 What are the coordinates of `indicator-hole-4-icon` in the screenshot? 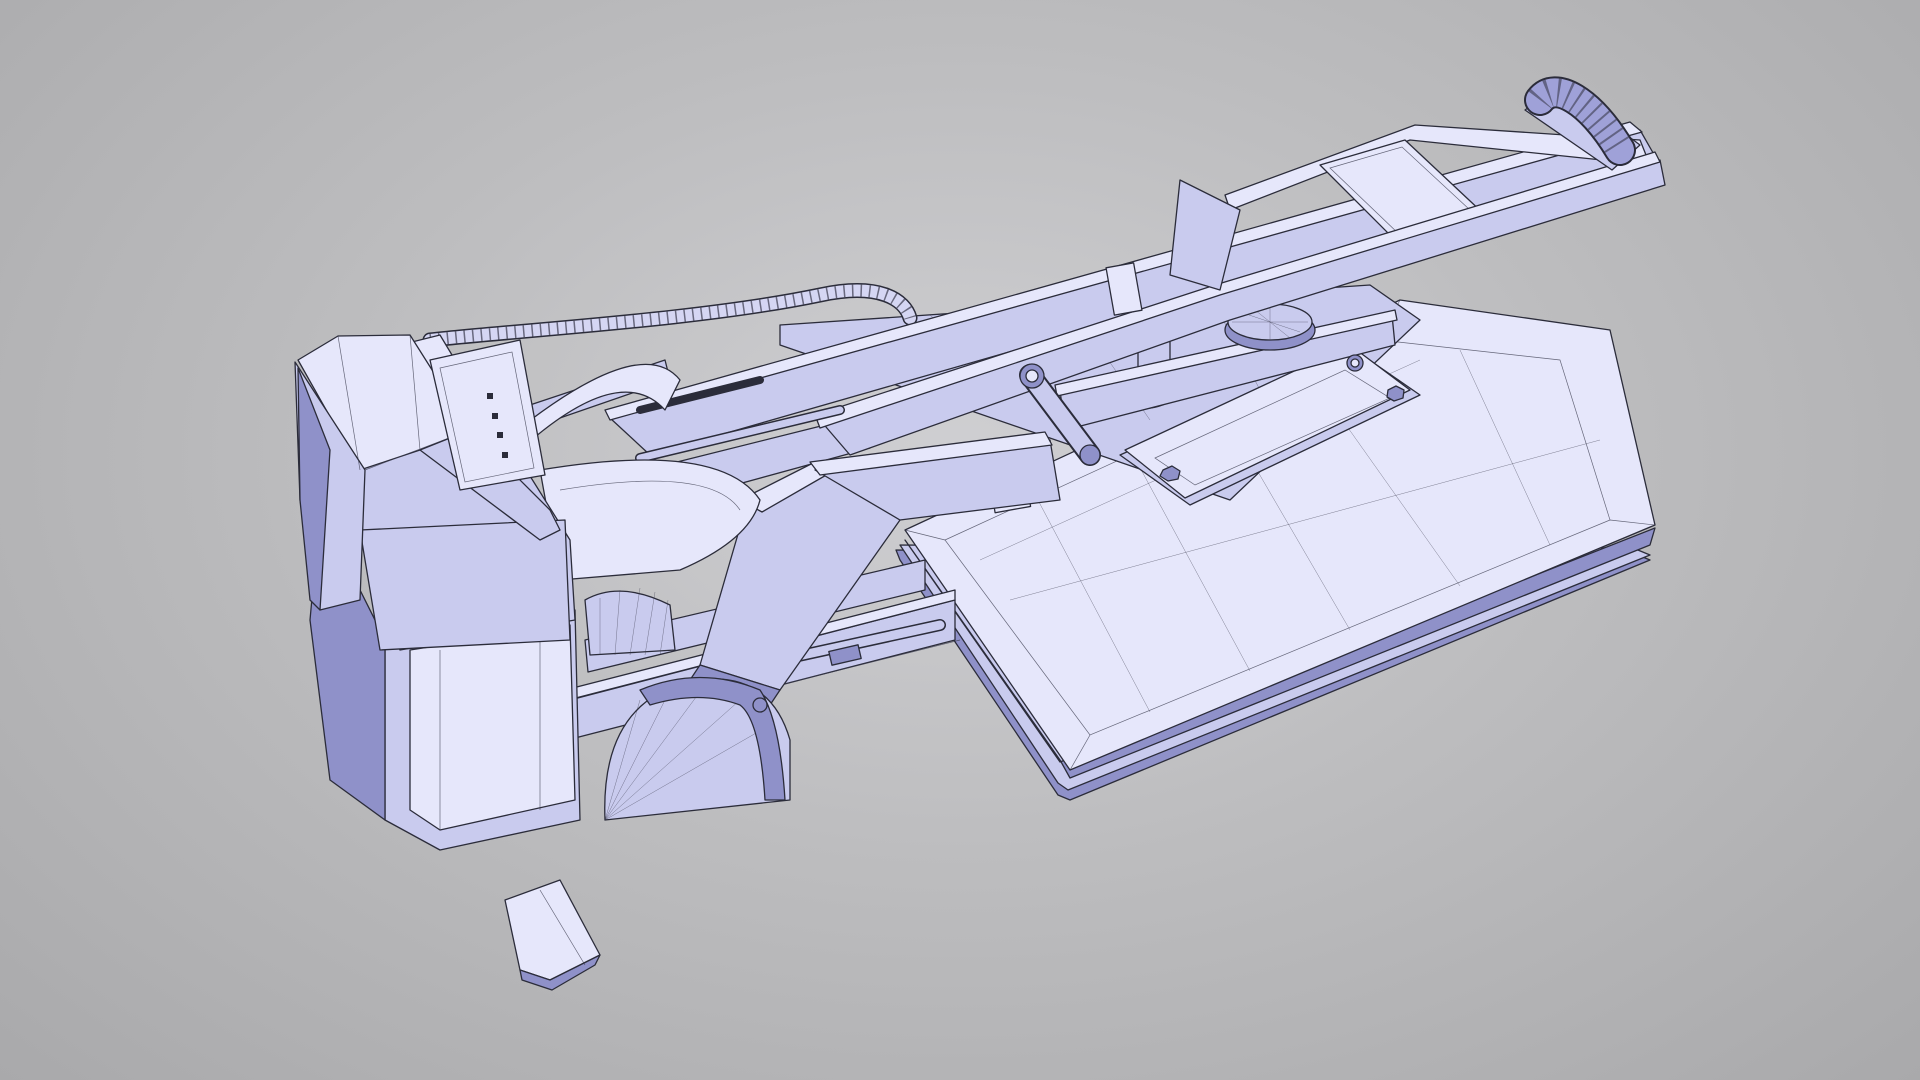 It's located at (505, 455).